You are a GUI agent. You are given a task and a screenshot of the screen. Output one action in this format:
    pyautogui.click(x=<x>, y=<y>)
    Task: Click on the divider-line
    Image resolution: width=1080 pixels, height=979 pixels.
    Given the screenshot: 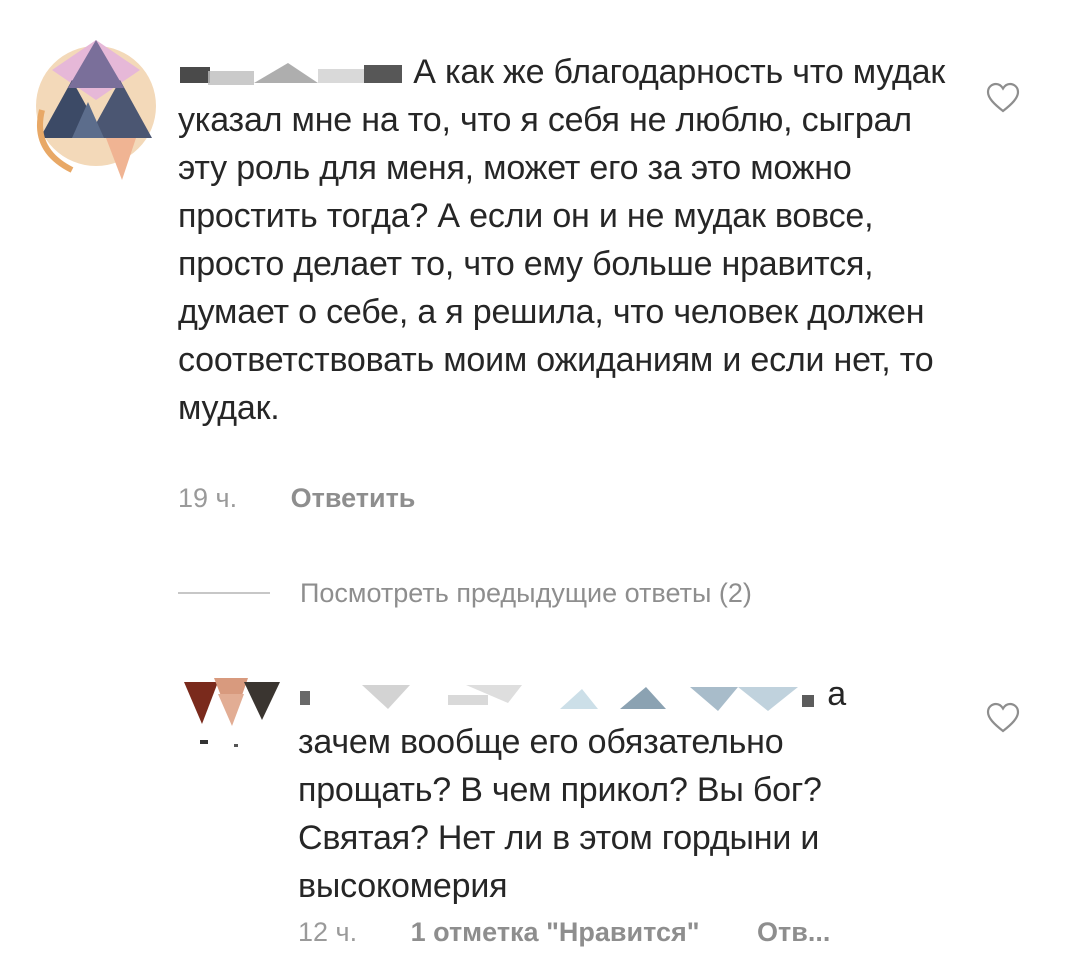 What is the action you would take?
    pyautogui.click(x=224, y=593)
    